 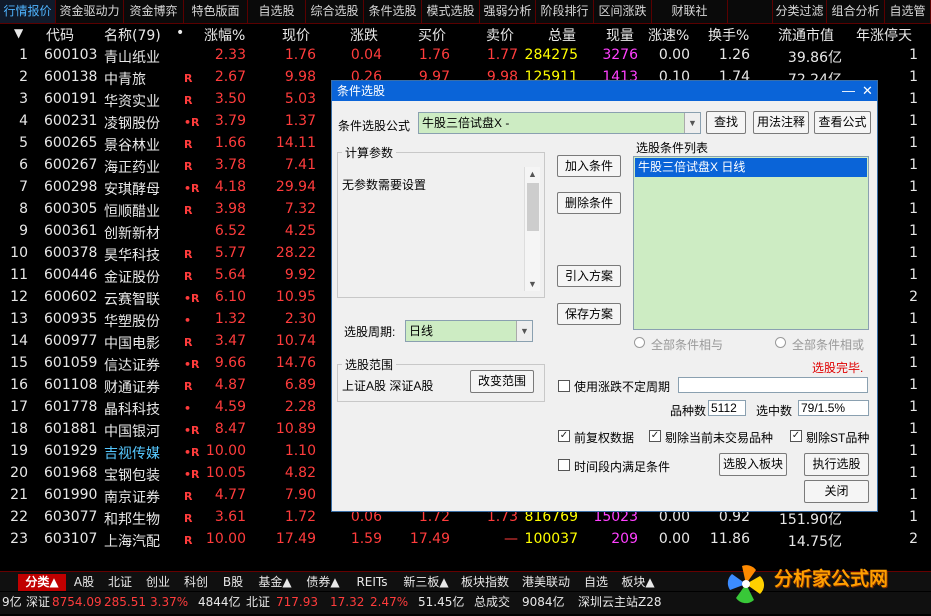 What do you see at coordinates (800, 11) in the screenshot?
I see `top-tab: 分类过滤` at bounding box center [800, 11].